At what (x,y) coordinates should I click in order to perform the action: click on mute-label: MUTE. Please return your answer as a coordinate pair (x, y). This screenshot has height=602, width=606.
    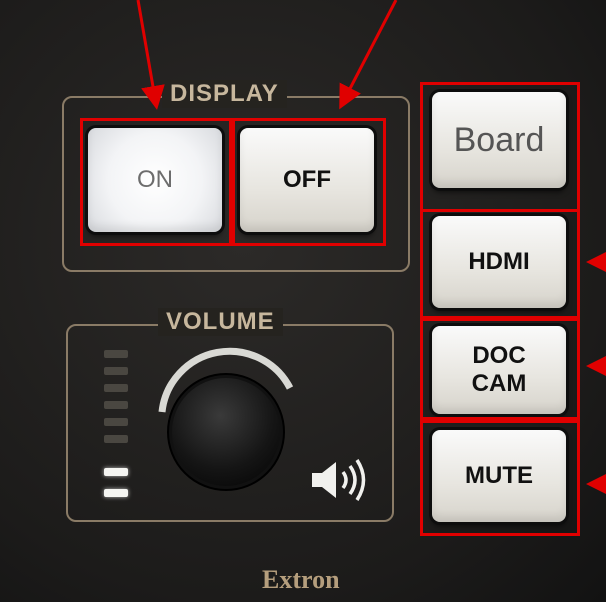
    Looking at the image, I should click on (499, 475).